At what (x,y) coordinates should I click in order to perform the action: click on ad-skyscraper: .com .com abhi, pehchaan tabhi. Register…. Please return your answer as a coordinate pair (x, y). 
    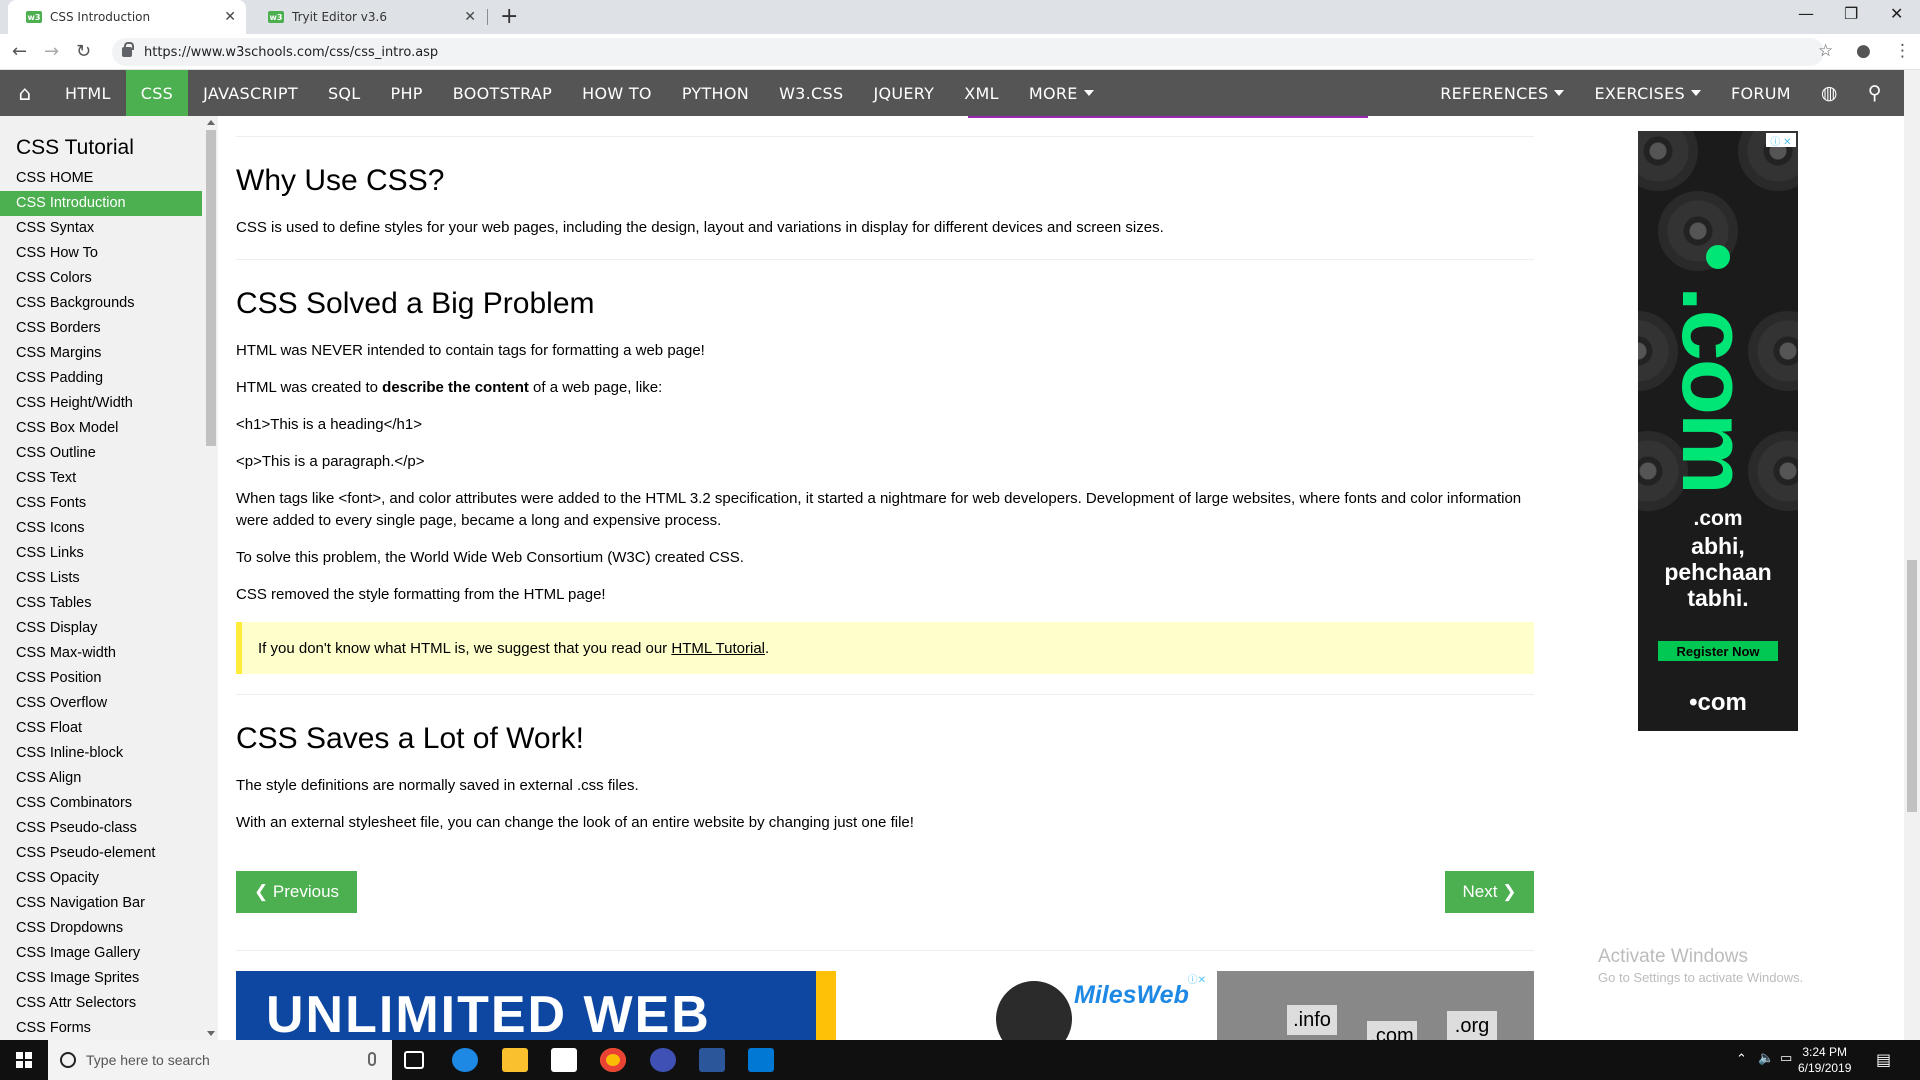
    Looking at the image, I should click on (1718, 431).